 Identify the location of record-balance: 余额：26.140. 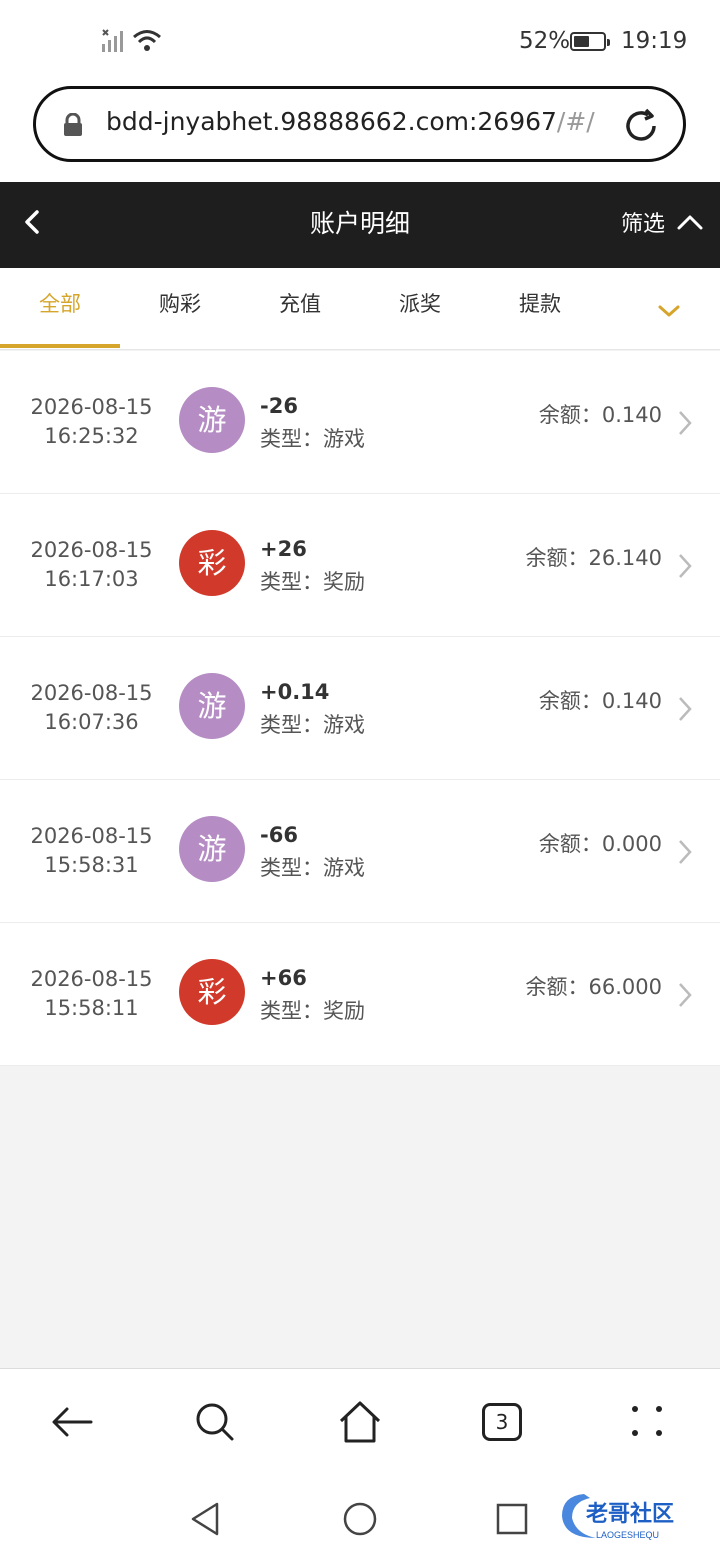
(593, 558).